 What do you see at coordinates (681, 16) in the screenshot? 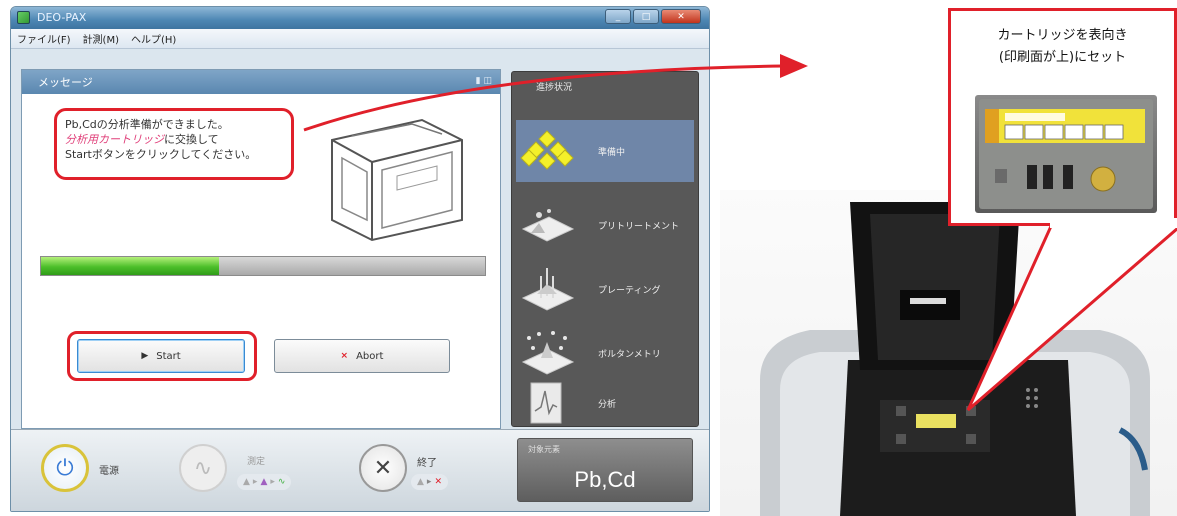
I see `close-icon: ✕` at bounding box center [681, 16].